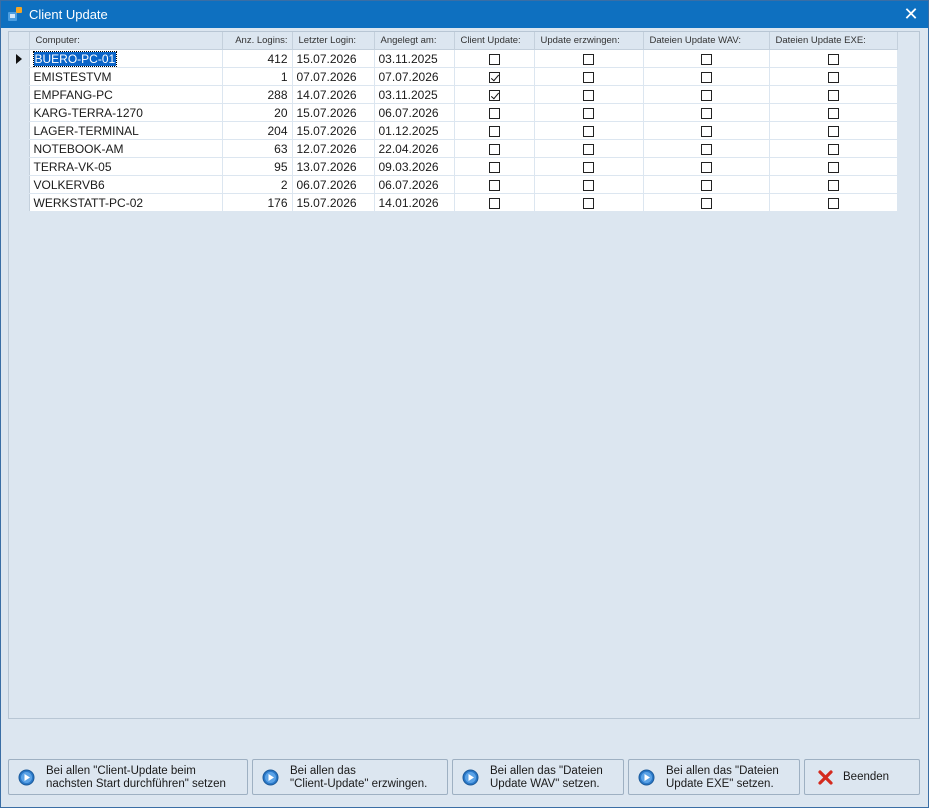 The height and width of the screenshot is (808, 929). Describe the element at coordinates (414, 148) in the screenshot. I see `cell-created: 22.04.2026` at that location.